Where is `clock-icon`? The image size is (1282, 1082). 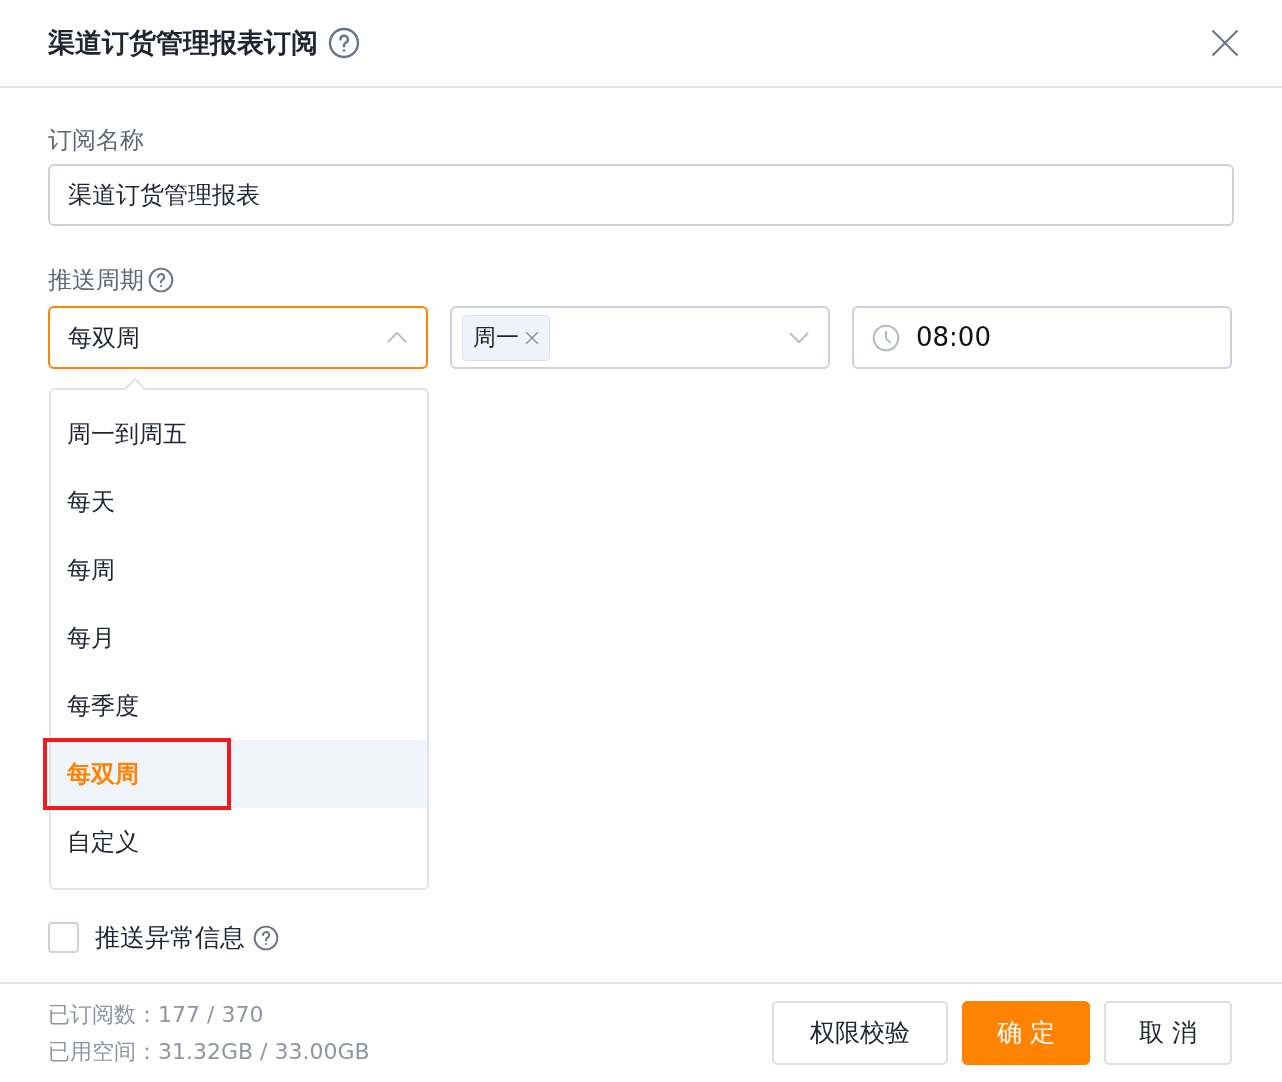 clock-icon is located at coordinates (886, 337).